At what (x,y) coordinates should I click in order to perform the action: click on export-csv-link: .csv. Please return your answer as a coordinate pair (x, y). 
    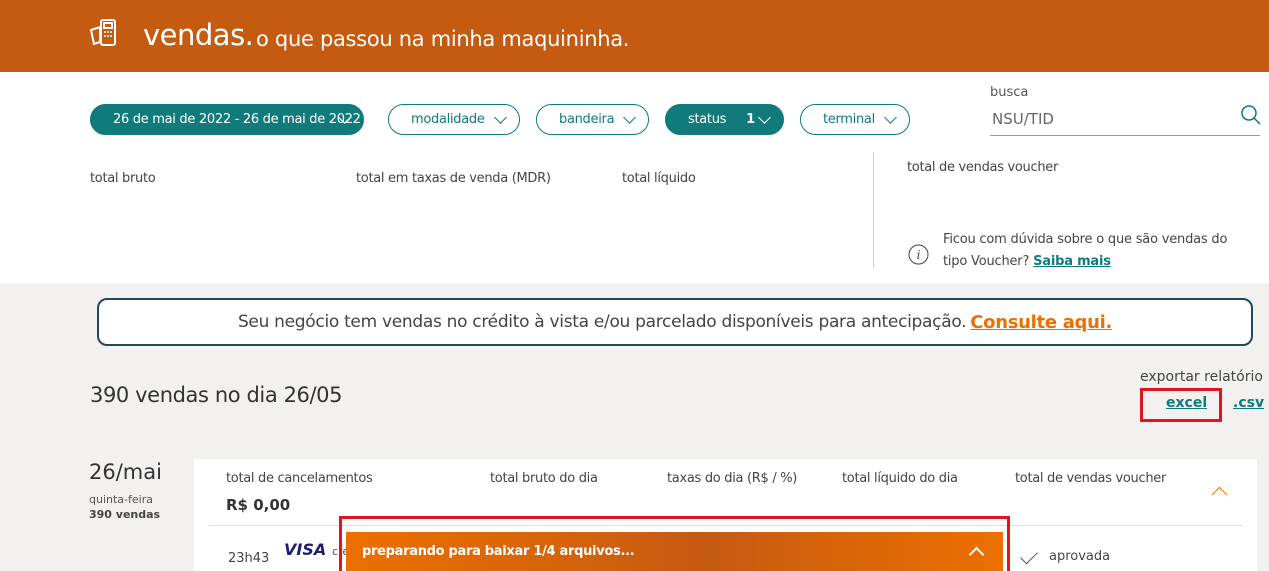
    Looking at the image, I should click on (1248, 403).